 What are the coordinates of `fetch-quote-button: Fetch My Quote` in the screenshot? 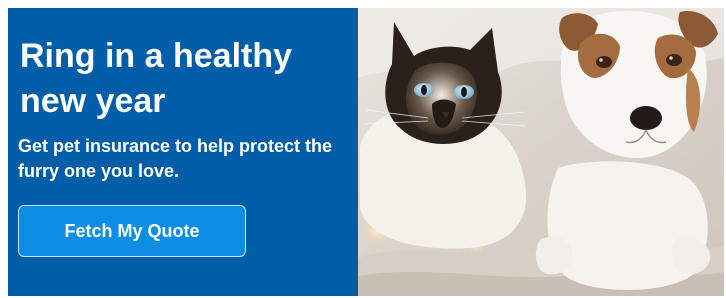 It's located at (132, 231).